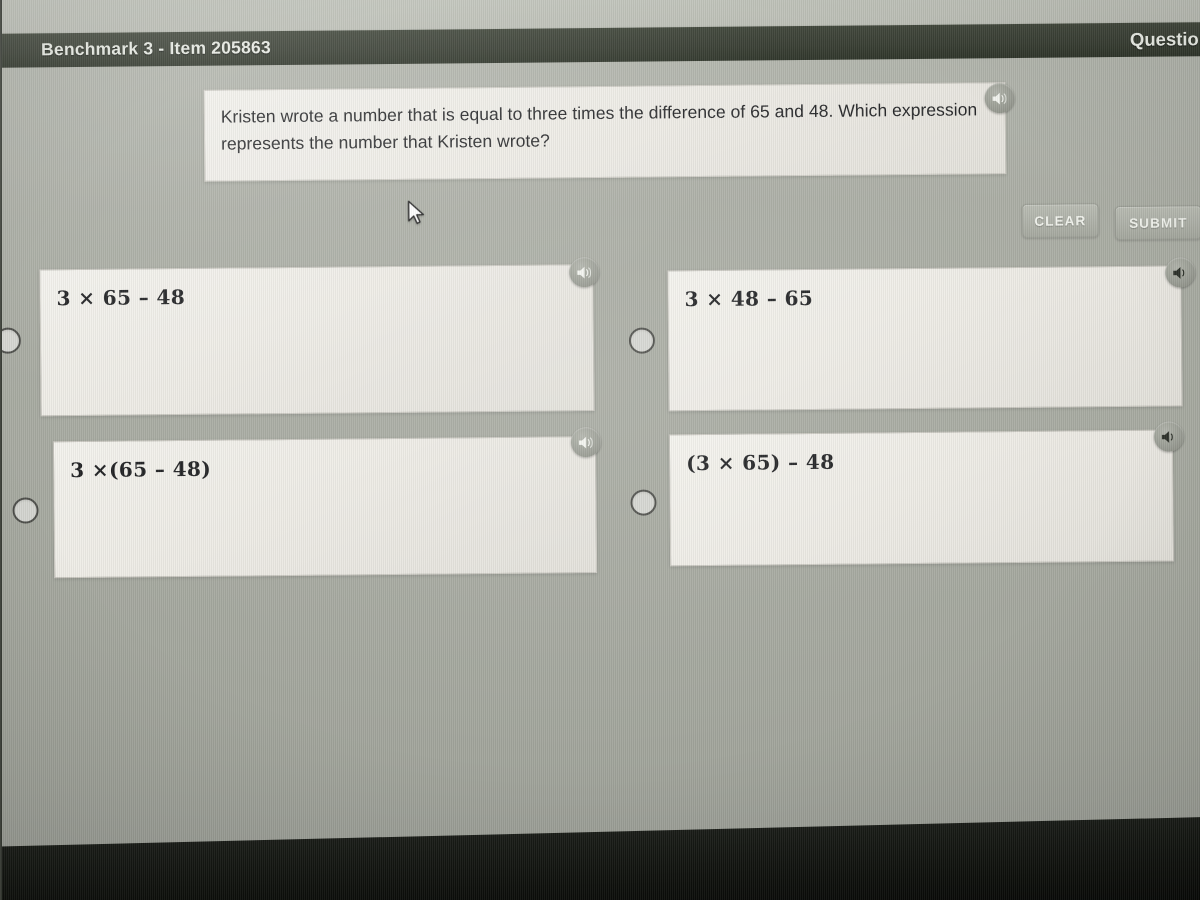 The height and width of the screenshot is (900, 1200). I want to click on speaker-icon-option-c, so click(586, 442).